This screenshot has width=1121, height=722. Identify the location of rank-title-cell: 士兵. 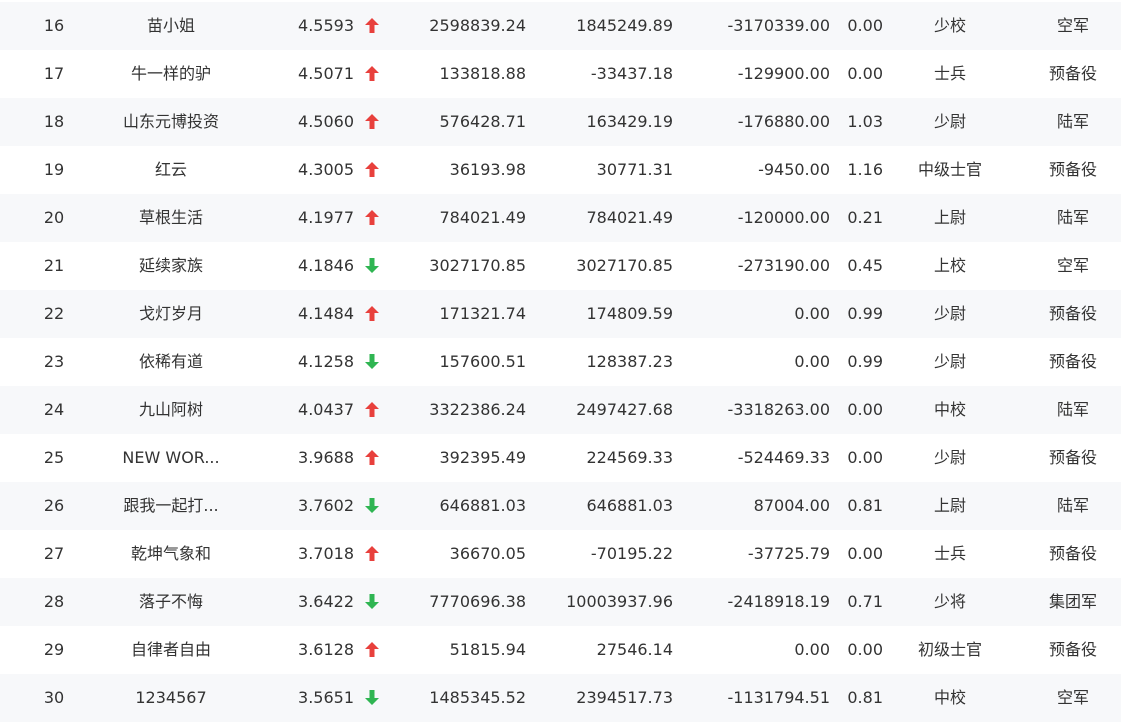
(949, 73).